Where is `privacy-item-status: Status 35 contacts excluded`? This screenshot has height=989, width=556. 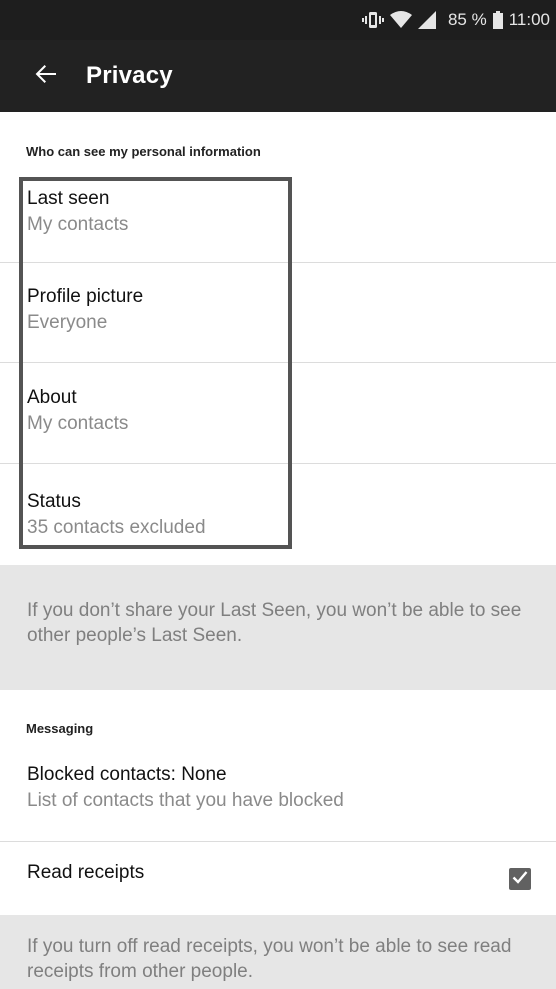 privacy-item-status: Status 35 contacts excluded is located at coordinates (278, 514).